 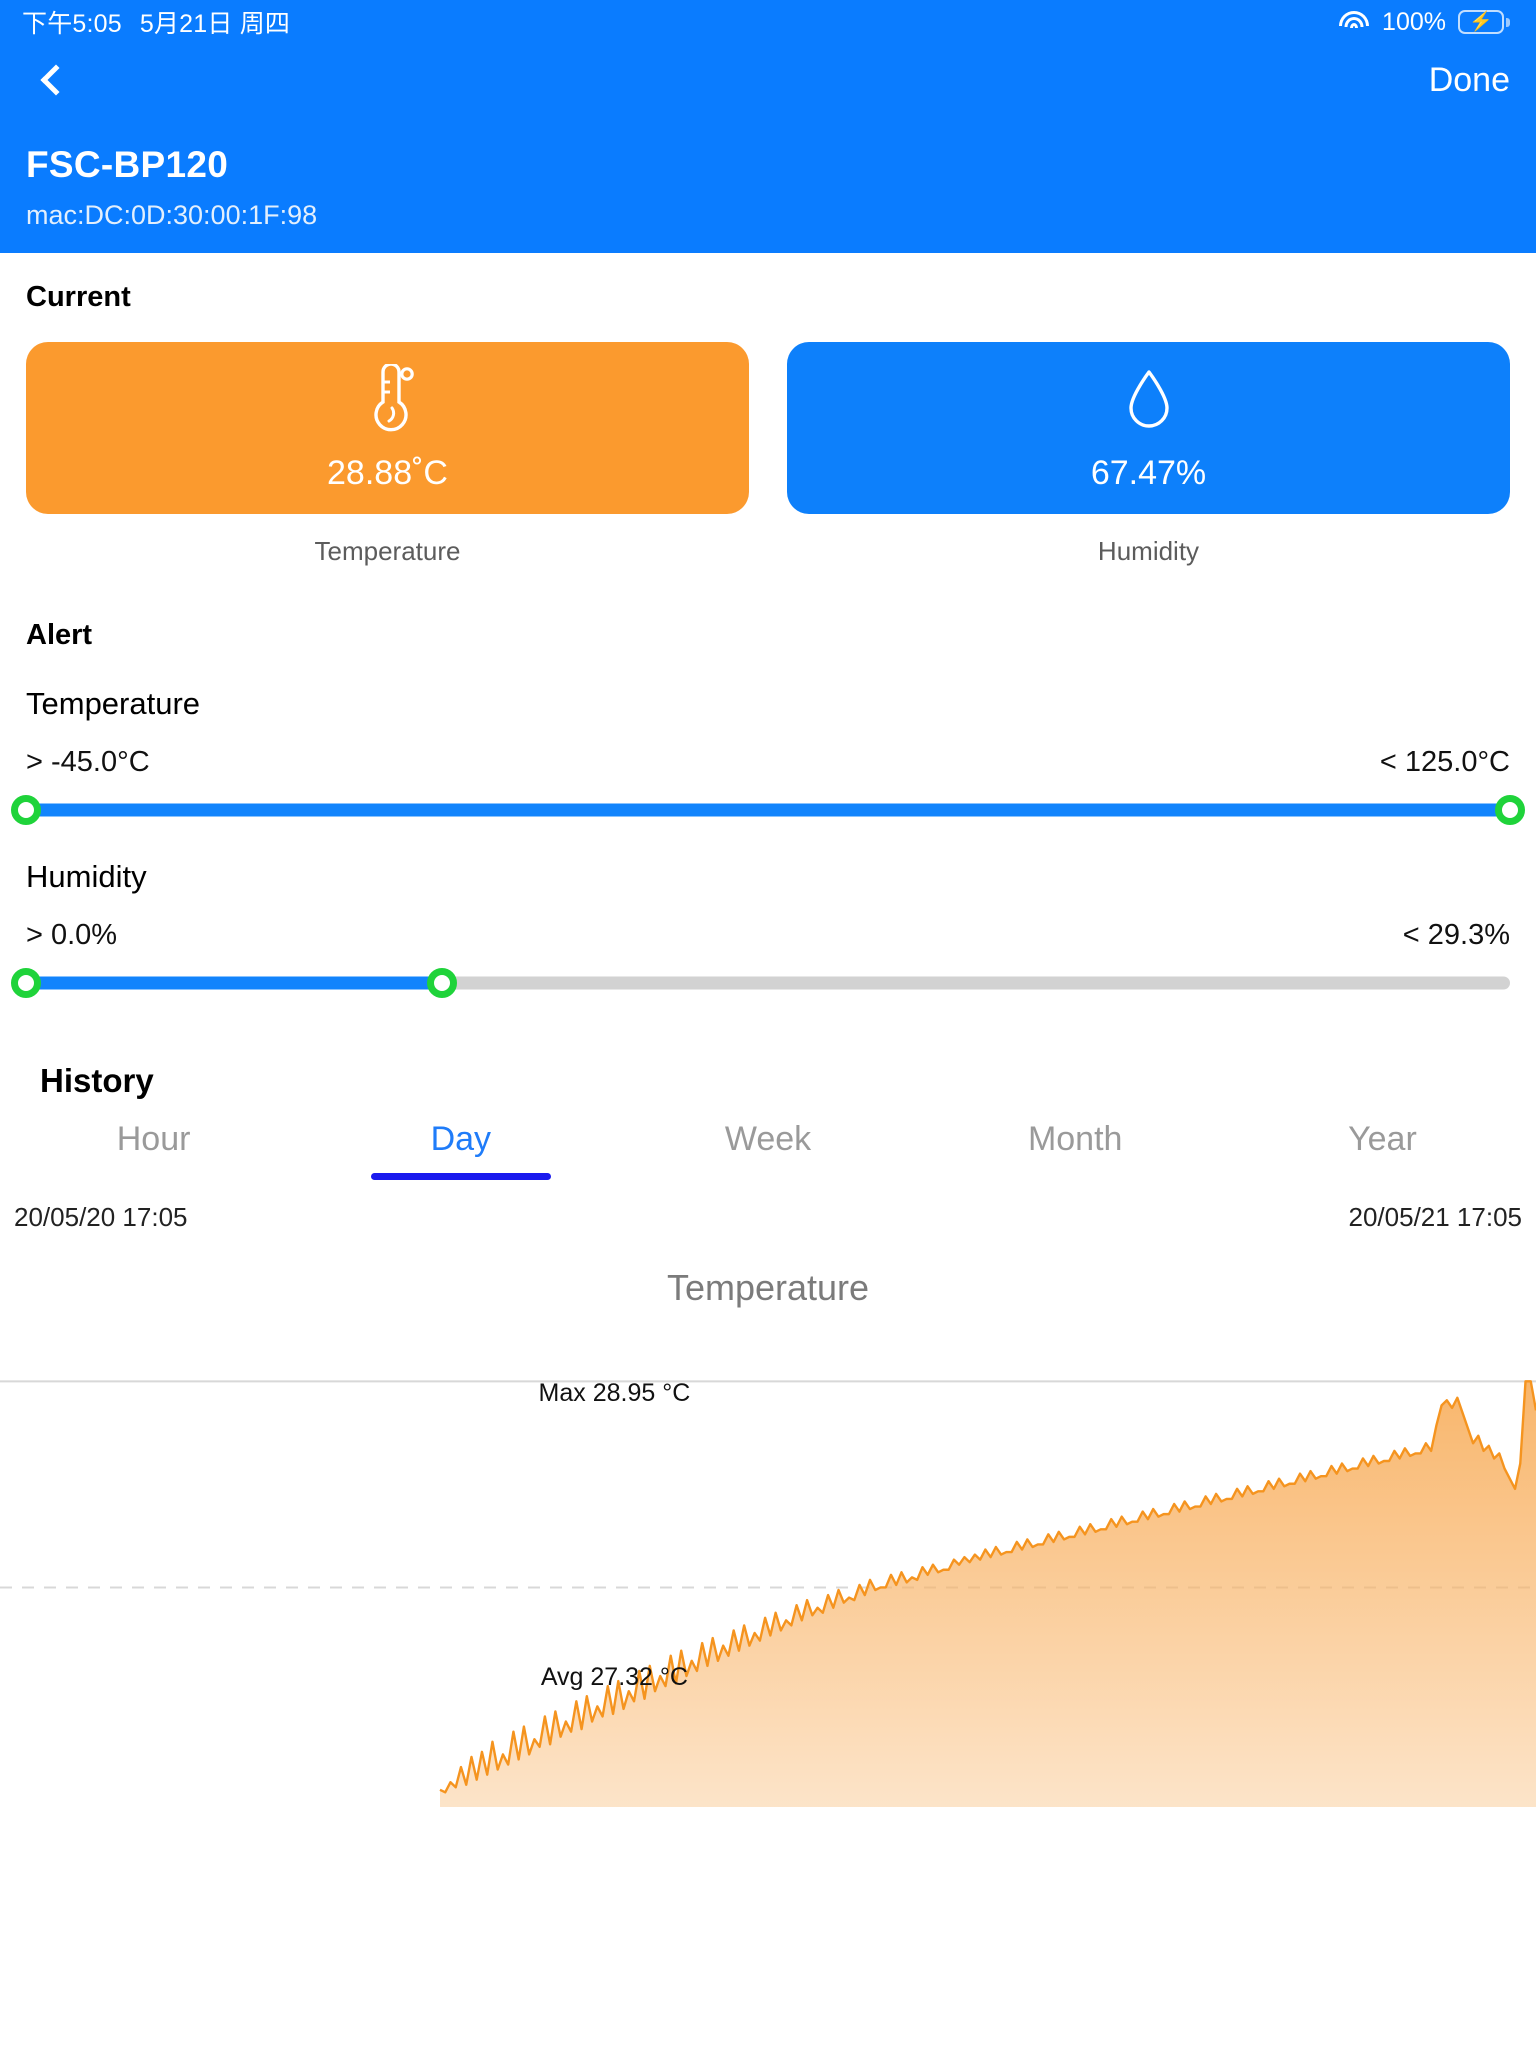 What do you see at coordinates (1414, 21) in the screenshot?
I see `battery-percent-label: 100%` at bounding box center [1414, 21].